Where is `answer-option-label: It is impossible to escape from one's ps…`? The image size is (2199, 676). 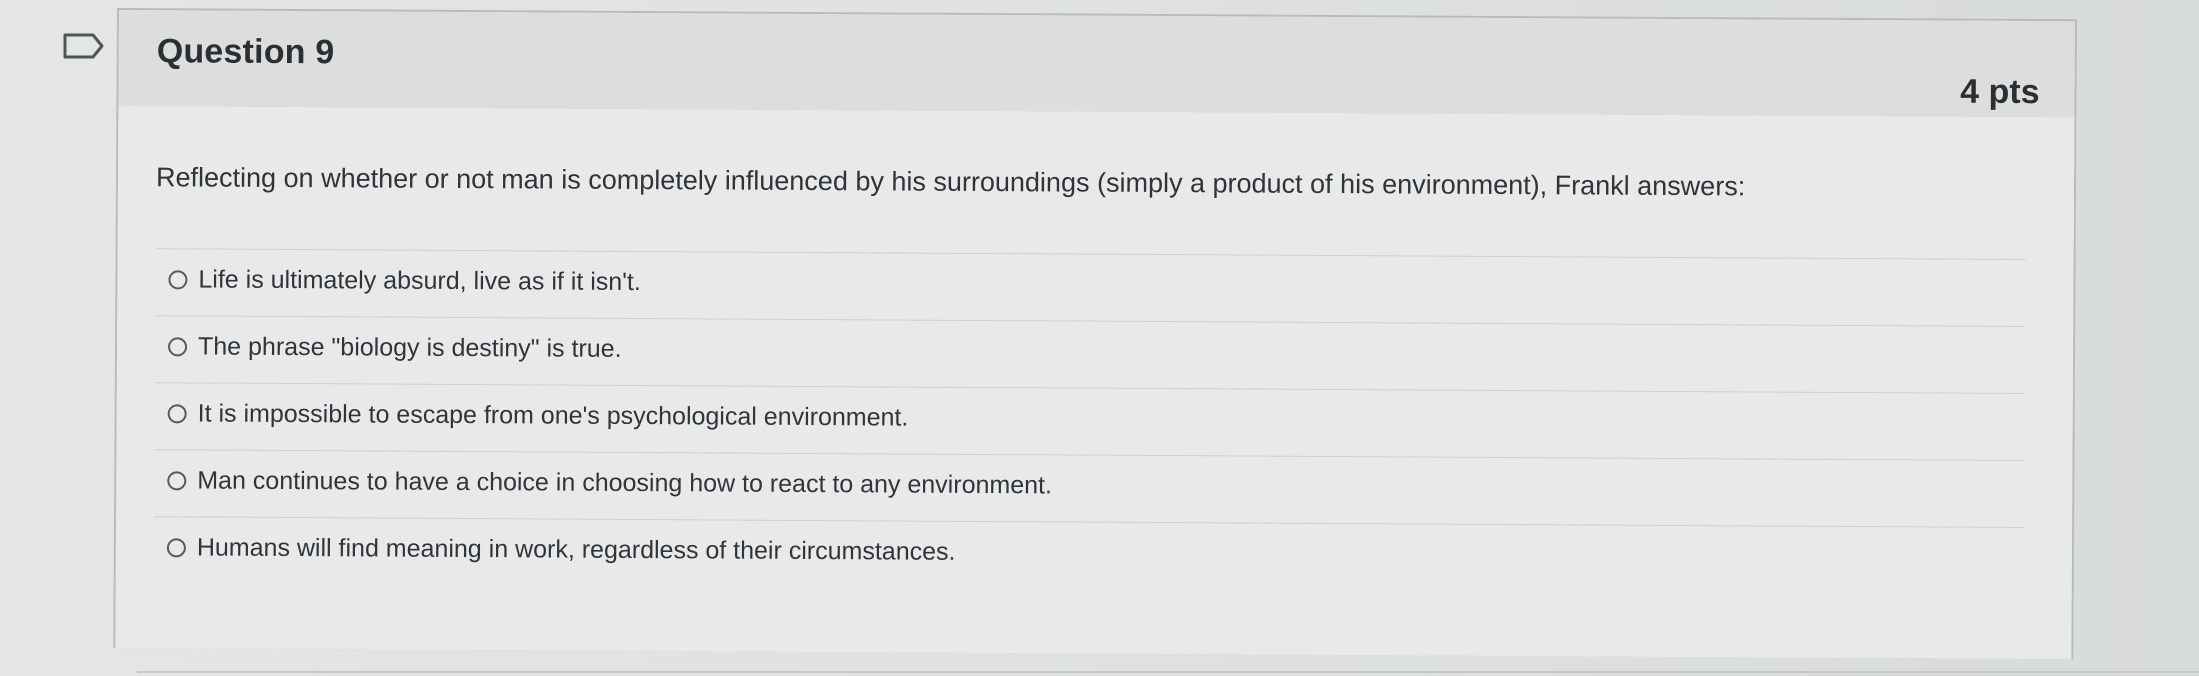
answer-option-label: It is impossible to escape from one's ps… is located at coordinates (553, 415).